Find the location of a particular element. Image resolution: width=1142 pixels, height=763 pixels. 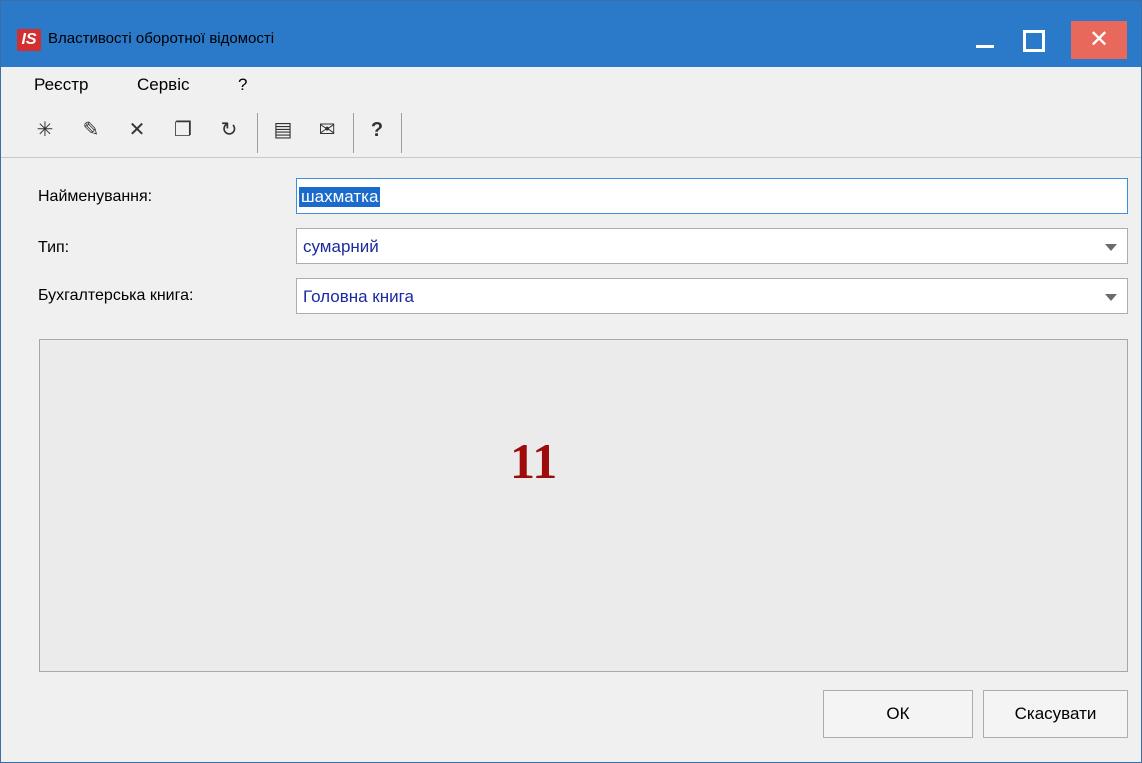

document-icon: ▤ is located at coordinates (283, 130).